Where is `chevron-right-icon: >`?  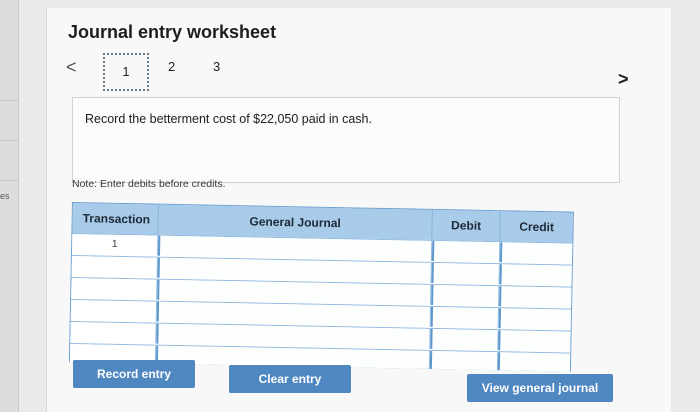 chevron-right-icon: > is located at coordinates (623, 79).